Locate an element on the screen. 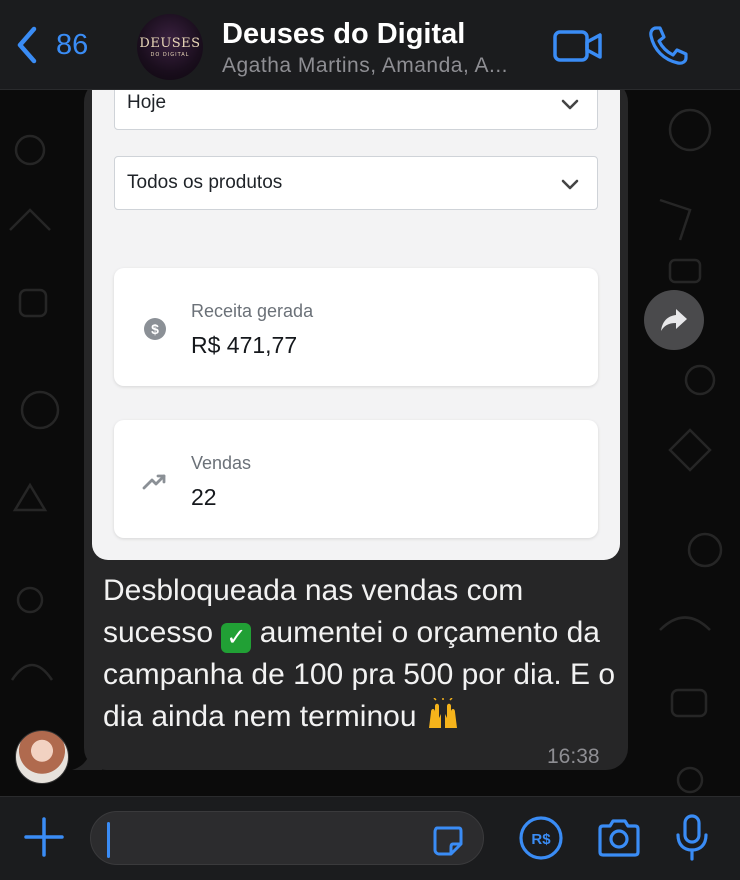 This screenshot has width=740, height=880. back-button: 86 is located at coordinates (51, 45).